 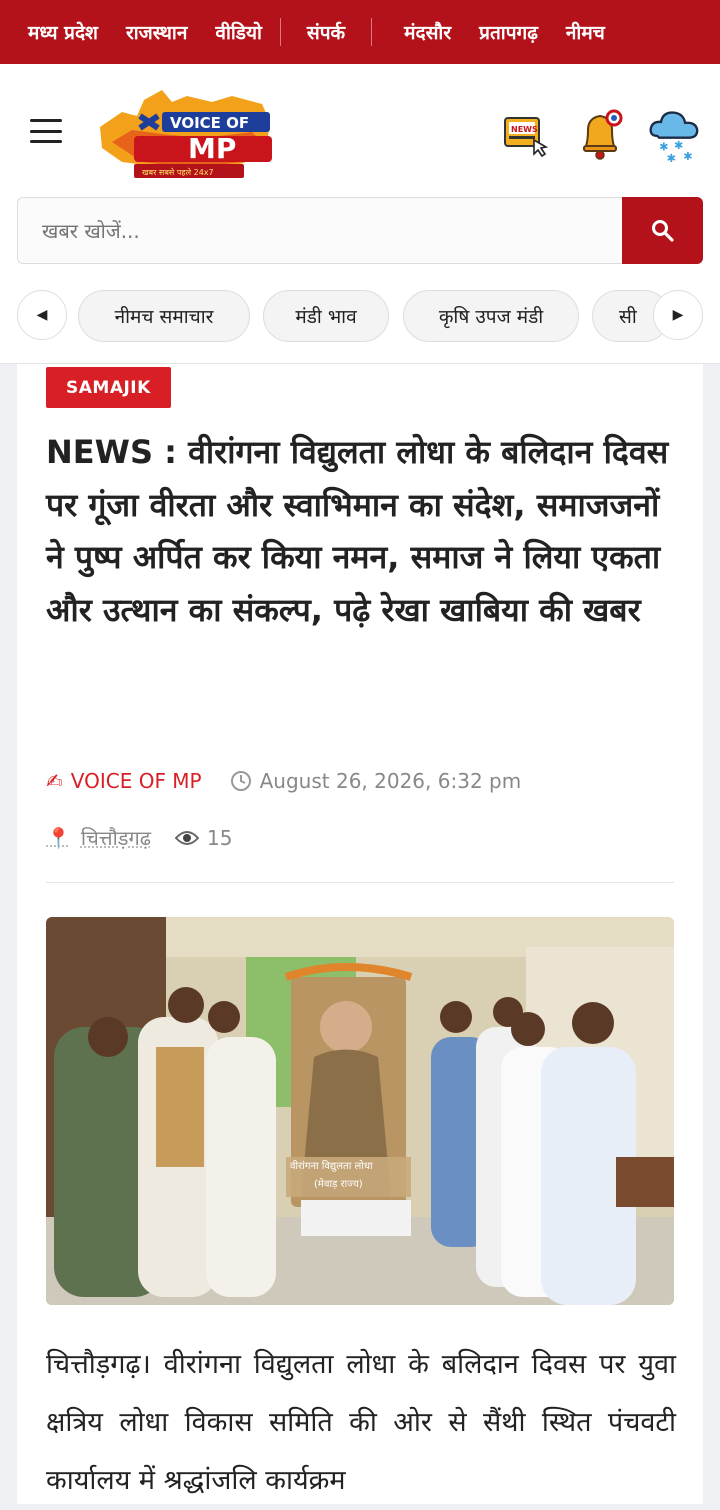 I want to click on eye-icon, so click(x=187, y=837).